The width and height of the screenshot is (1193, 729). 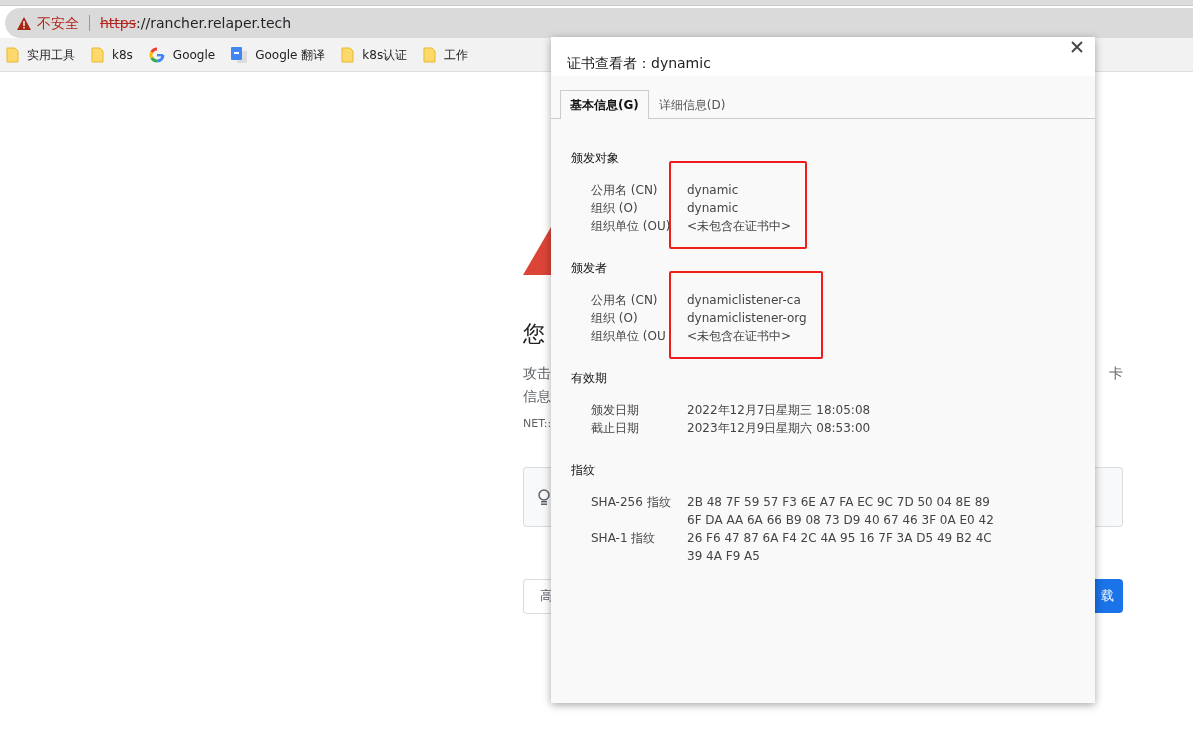 What do you see at coordinates (1077, 47) in the screenshot?
I see `close-icon` at bounding box center [1077, 47].